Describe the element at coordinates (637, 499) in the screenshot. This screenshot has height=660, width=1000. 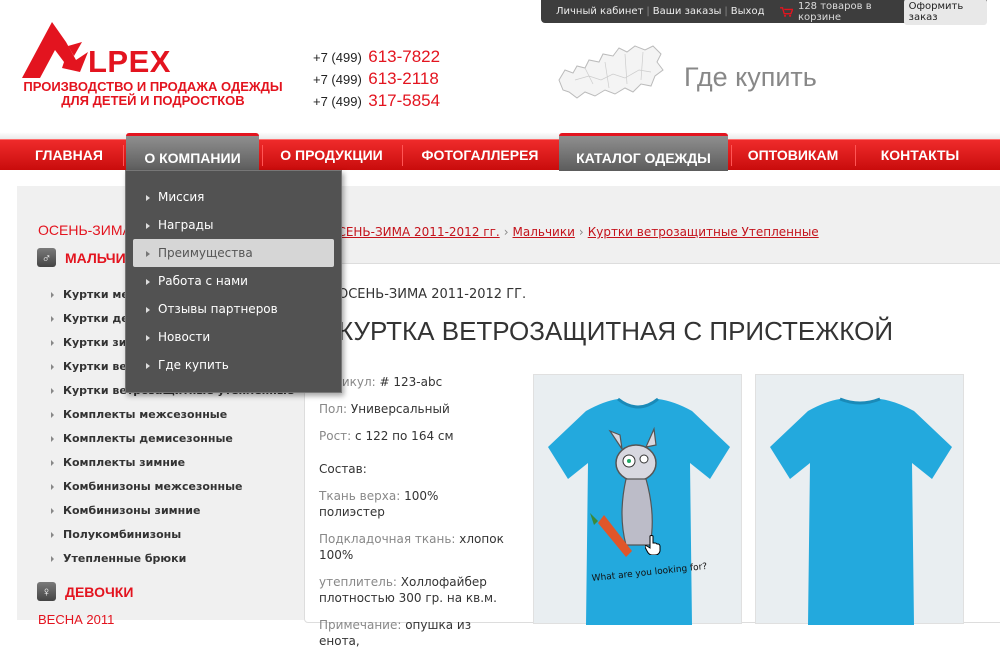
I see `product-photo-front: What are you looking for?` at that location.